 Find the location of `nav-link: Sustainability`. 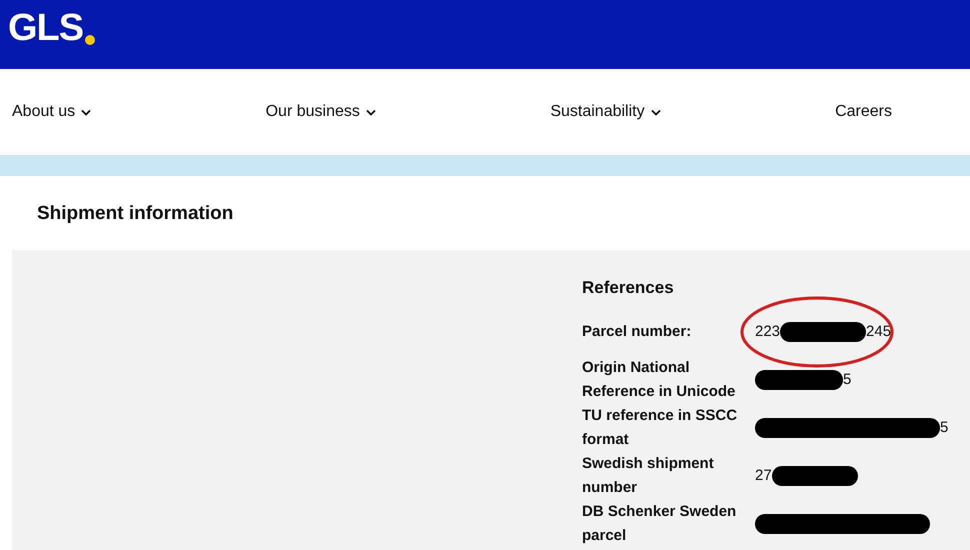

nav-link: Sustainability is located at coordinates (605, 112).